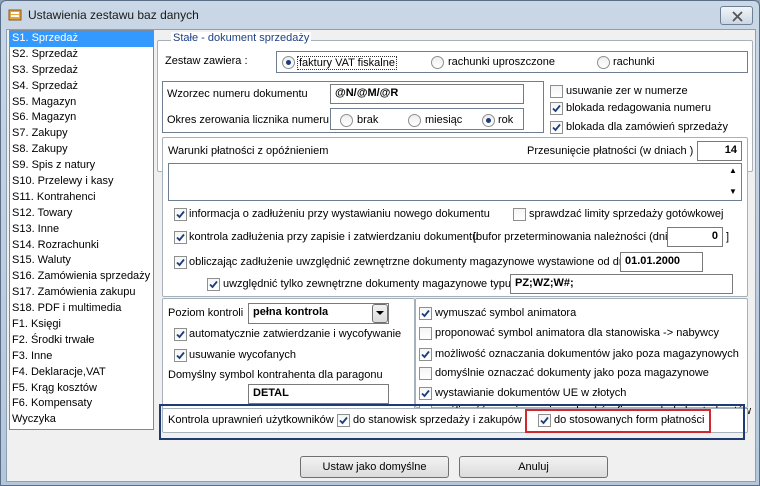 The height and width of the screenshot is (486, 760). I want to click on okres-option-2: rok, so click(505, 120).